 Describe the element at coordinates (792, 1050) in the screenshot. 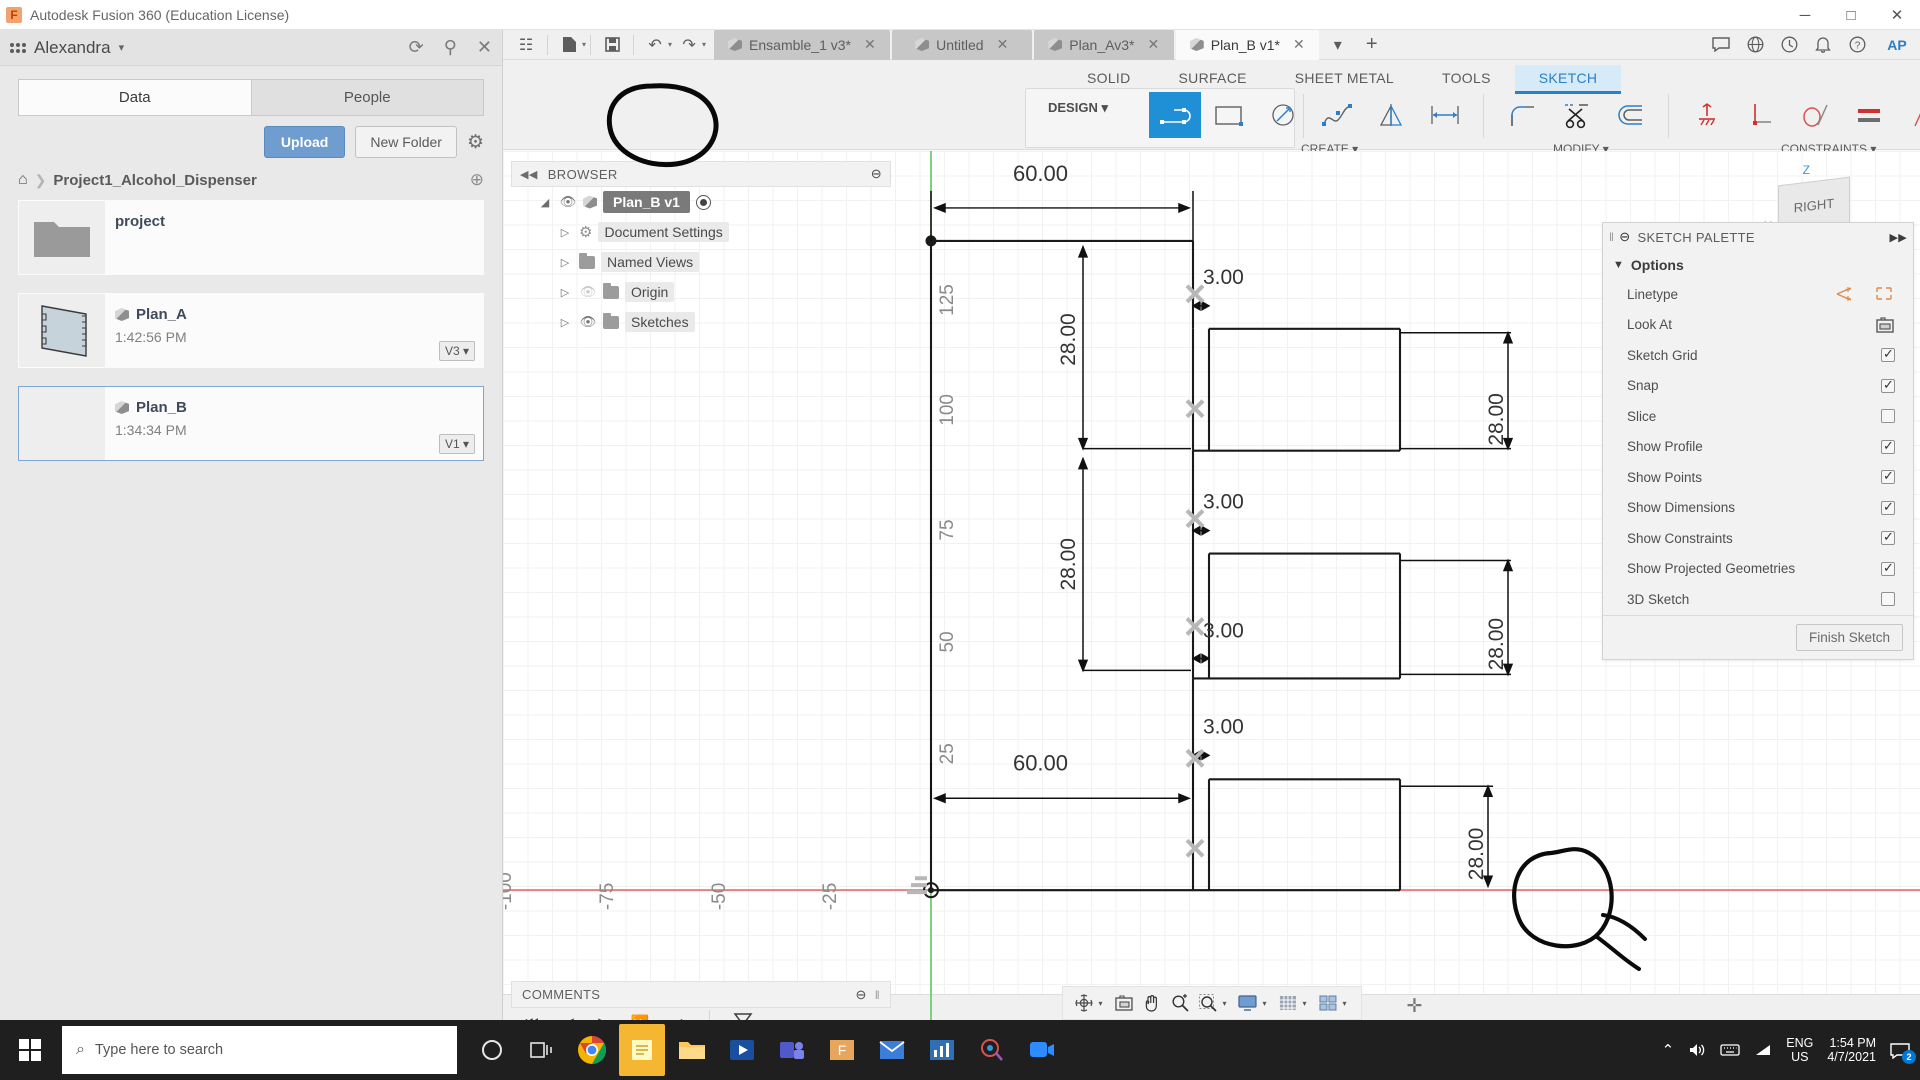

I see `teams-icon` at that location.